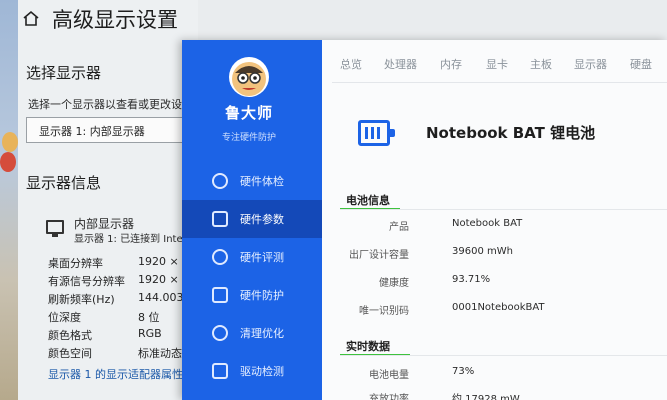 Image resolution: width=667 pixels, height=400 pixels. Describe the element at coordinates (8, 162) in the screenshot. I see `cartoon-figure-icon` at that location.